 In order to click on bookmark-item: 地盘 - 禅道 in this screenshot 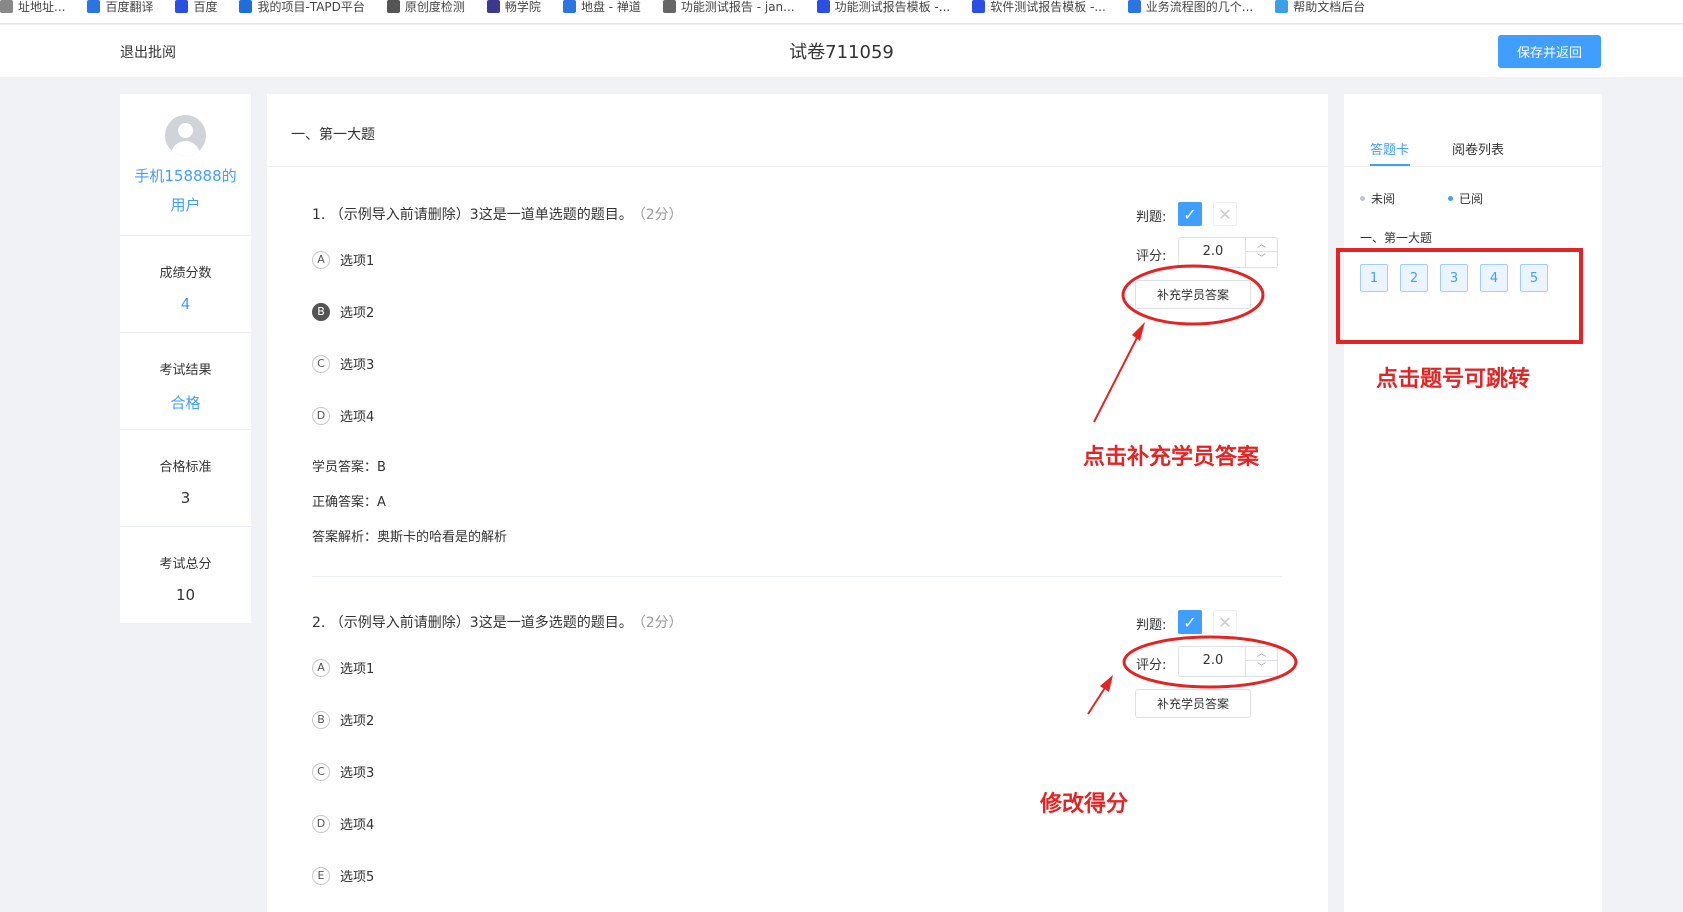, I will do `click(601, 7)`.